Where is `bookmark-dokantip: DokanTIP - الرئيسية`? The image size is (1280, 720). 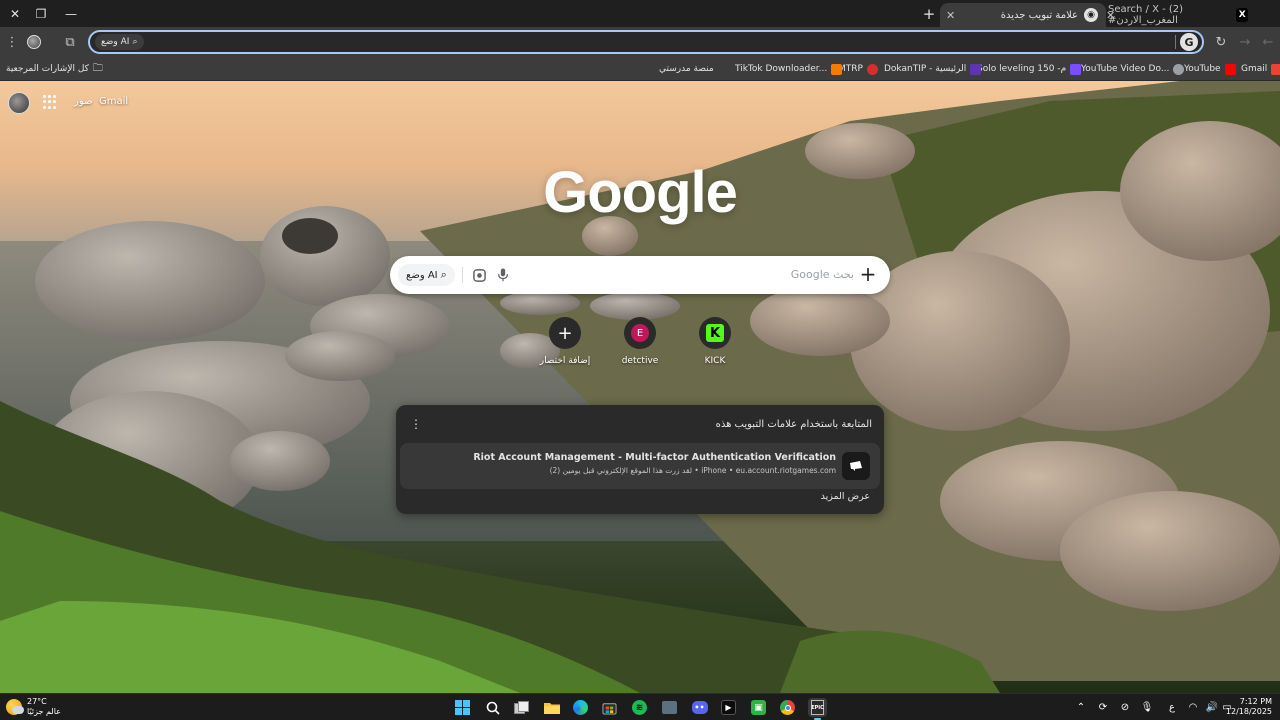 bookmark-dokantip: DokanTIP - الرئيسية is located at coordinates (933, 69).